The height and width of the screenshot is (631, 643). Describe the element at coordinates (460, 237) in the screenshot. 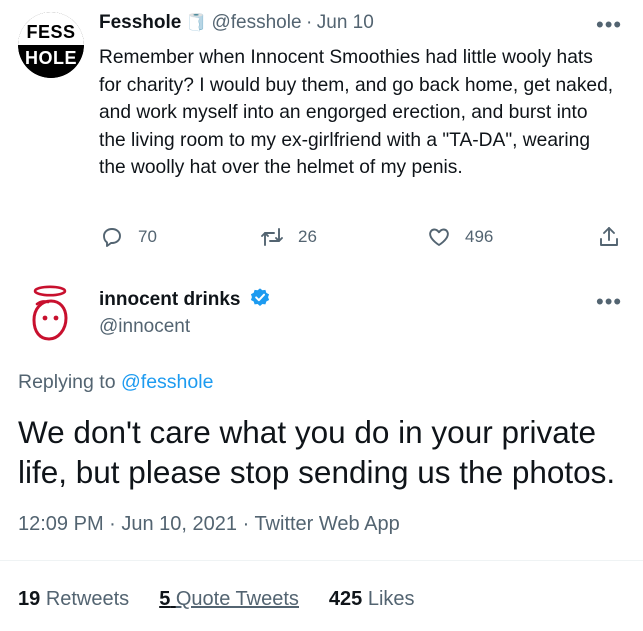

I see `like-button: 496` at that location.